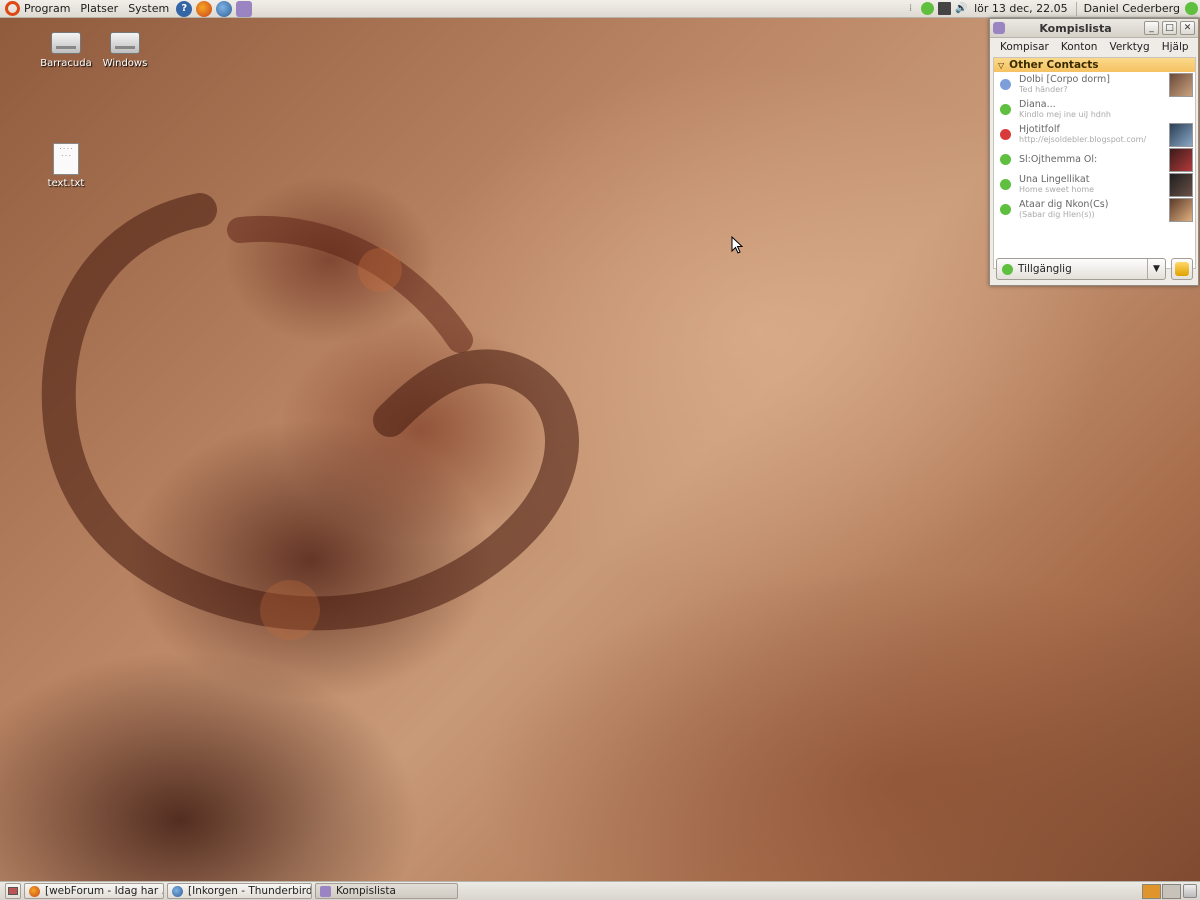 Image resolution: width=1200 pixels, height=900 pixels. Describe the element at coordinates (1151, 28) in the screenshot. I see `minimize-button: _` at that location.